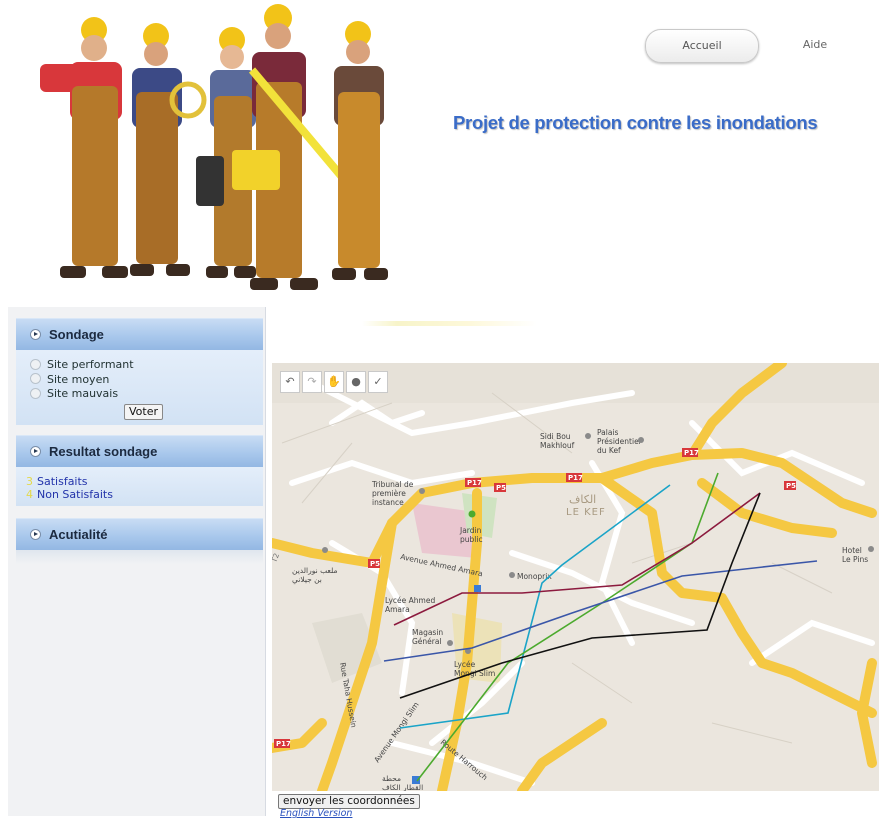 The width and height of the screenshot is (879, 819). What do you see at coordinates (139, 481) in the screenshot?
I see `result-row: 3 Satisfaits` at bounding box center [139, 481].